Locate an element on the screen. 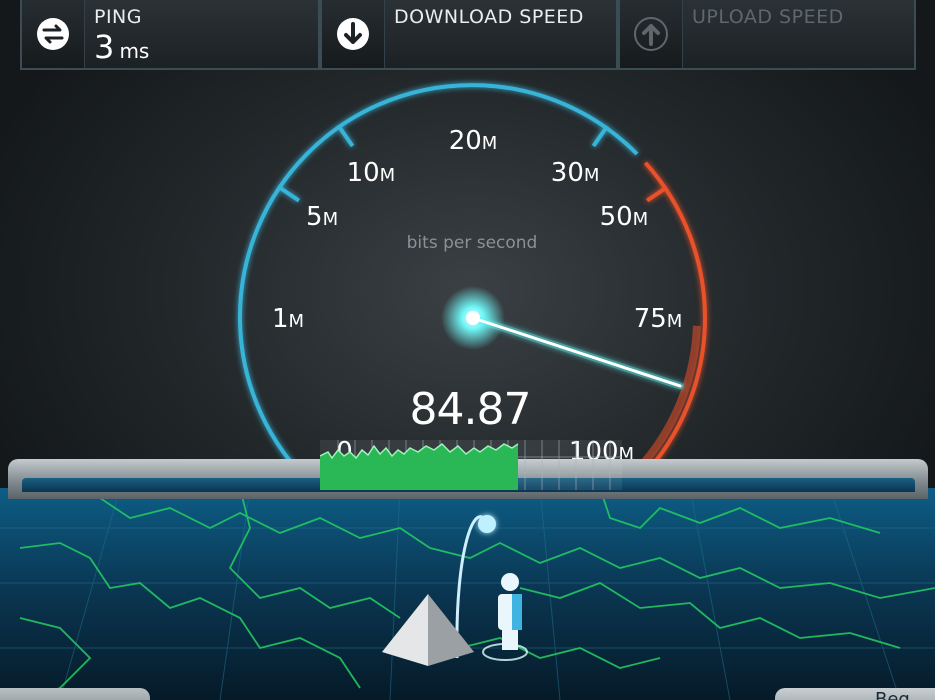 This screenshot has width=935, height=700. gauge-scale-label: 30M is located at coordinates (575, 173).